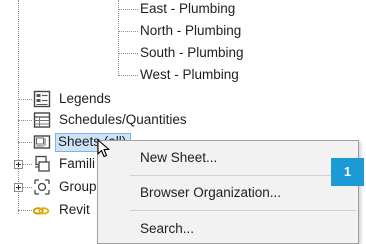 This screenshot has width=366, height=244. What do you see at coordinates (42, 163) in the screenshot?
I see `family-icon` at bounding box center [42, 163].